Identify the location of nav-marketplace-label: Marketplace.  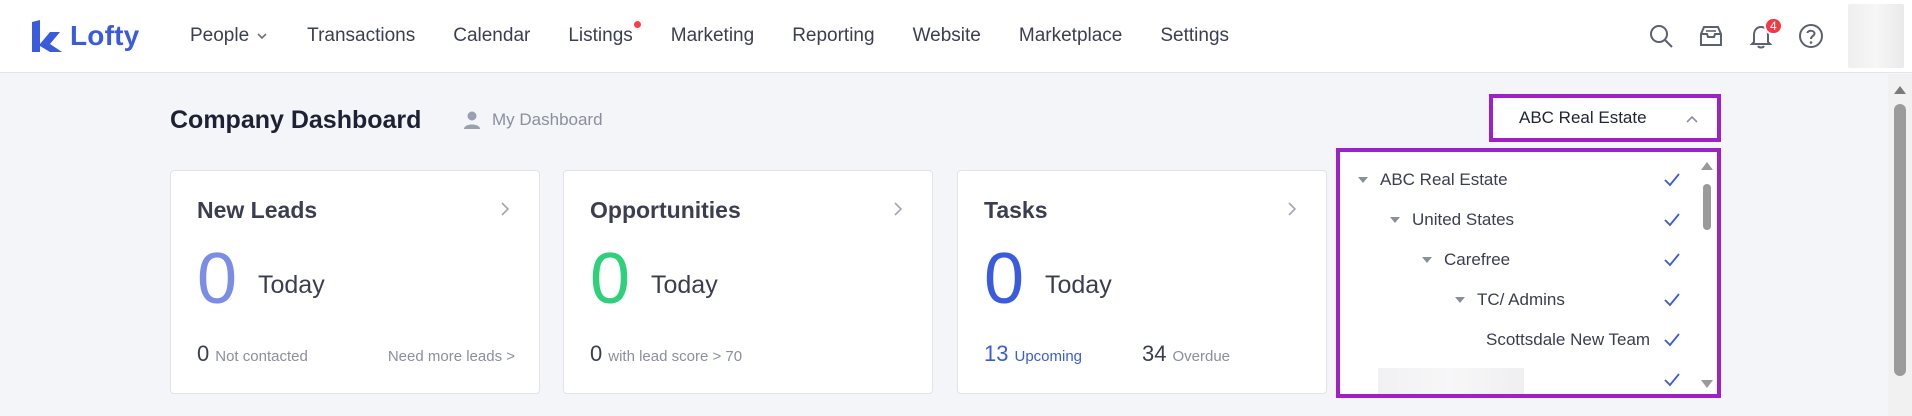
(1070, 35).